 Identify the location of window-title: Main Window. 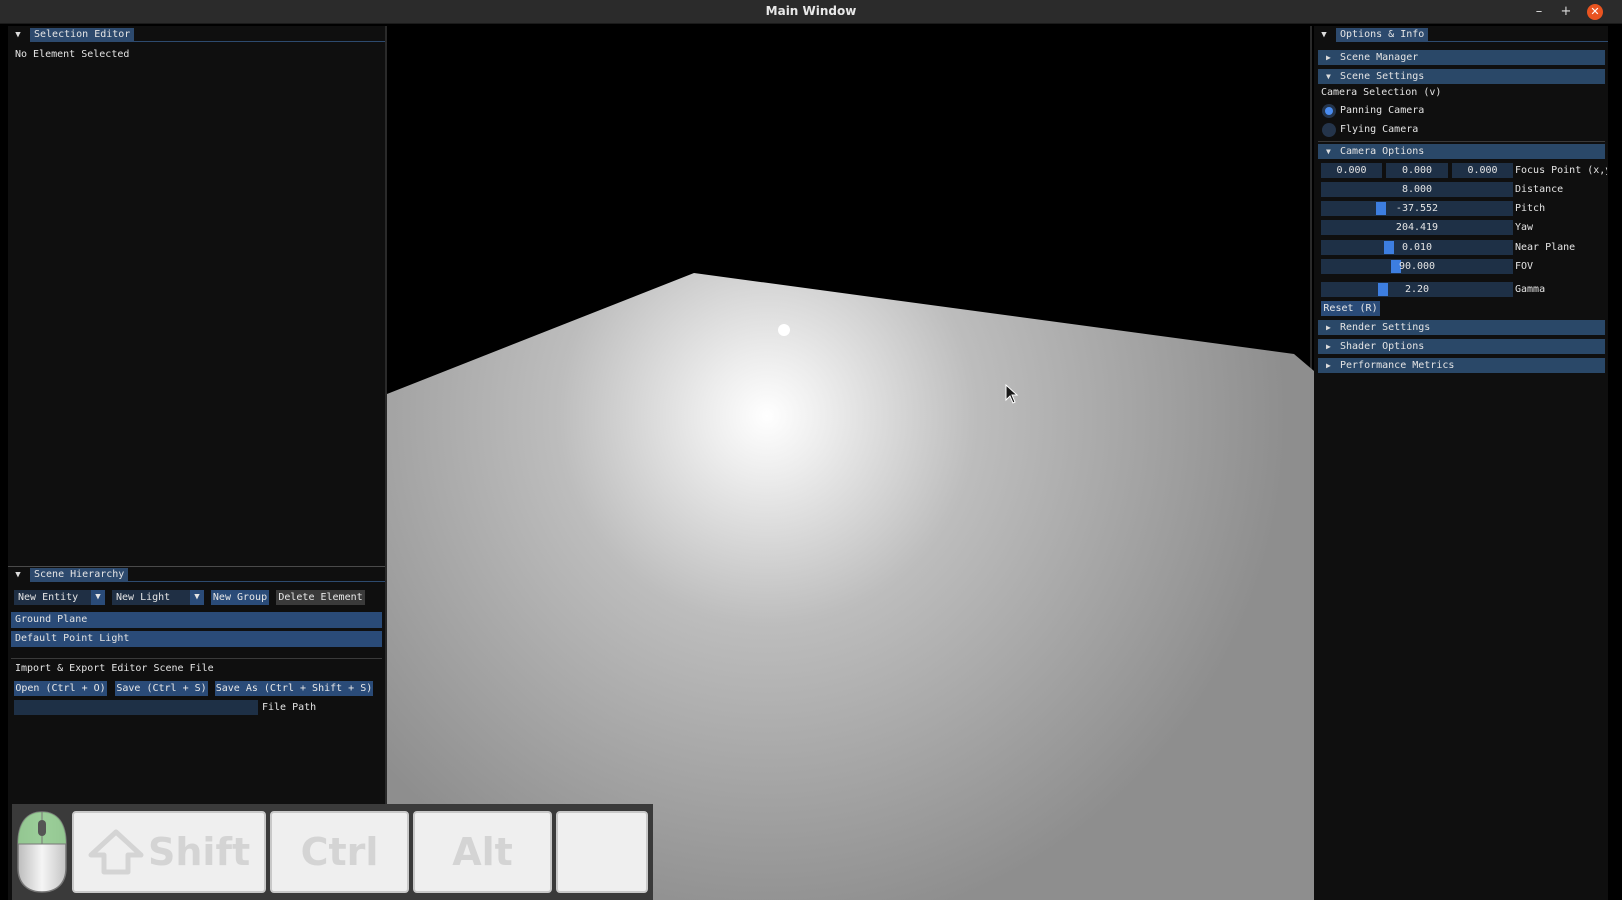
(811, 11).